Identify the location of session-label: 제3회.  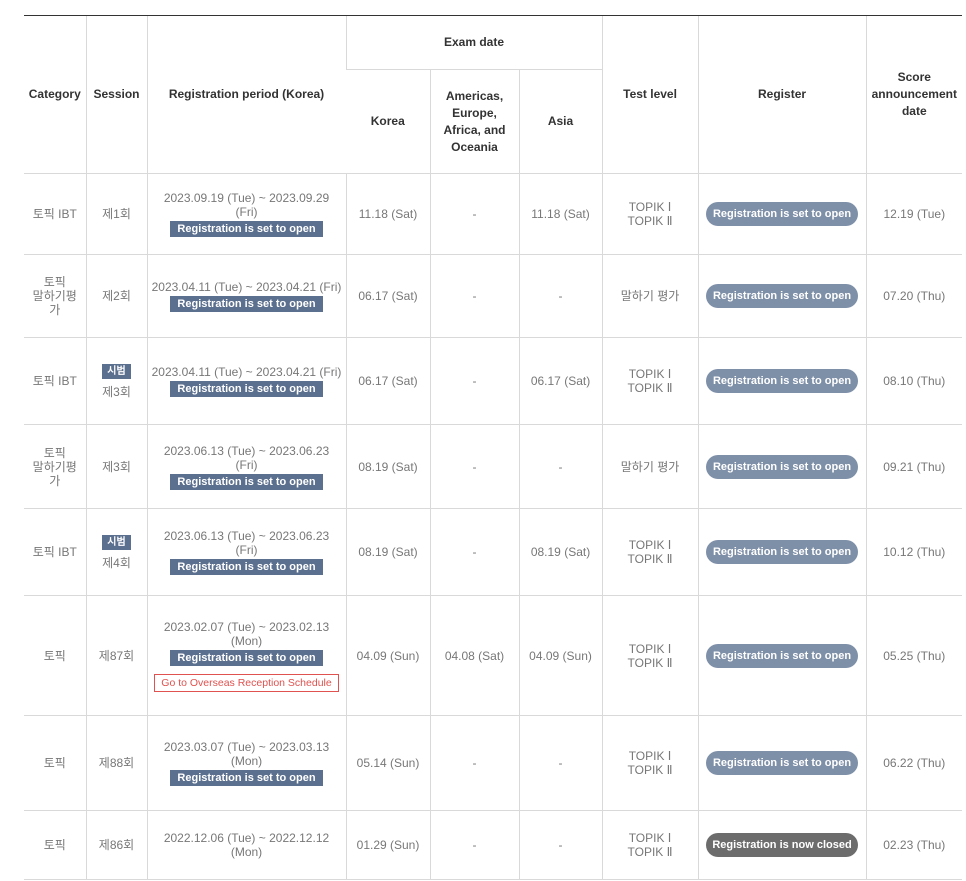
(116, 392).